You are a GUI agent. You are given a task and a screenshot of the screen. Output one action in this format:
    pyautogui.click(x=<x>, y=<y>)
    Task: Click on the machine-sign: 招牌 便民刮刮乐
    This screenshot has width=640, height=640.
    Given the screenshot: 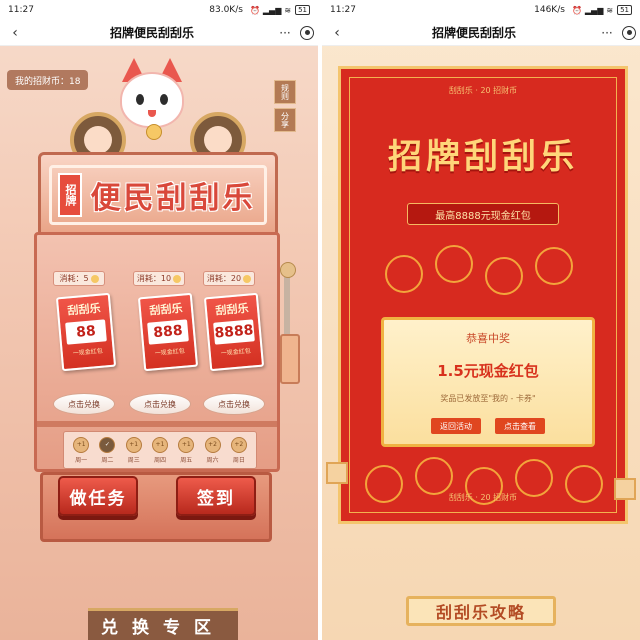 What is the action you would take?
    pyautogui.click(x=158, y=195)
    